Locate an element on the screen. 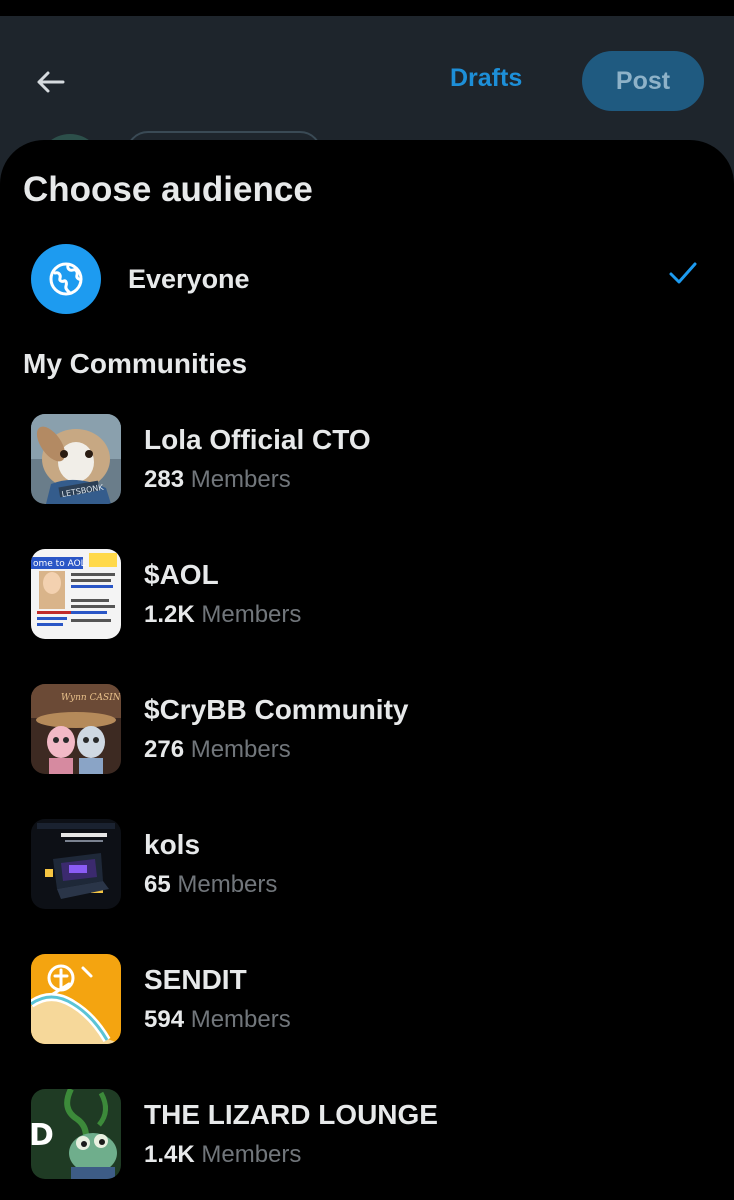  audience-option-everyone: Everyone is located at coordinates (367, 281).